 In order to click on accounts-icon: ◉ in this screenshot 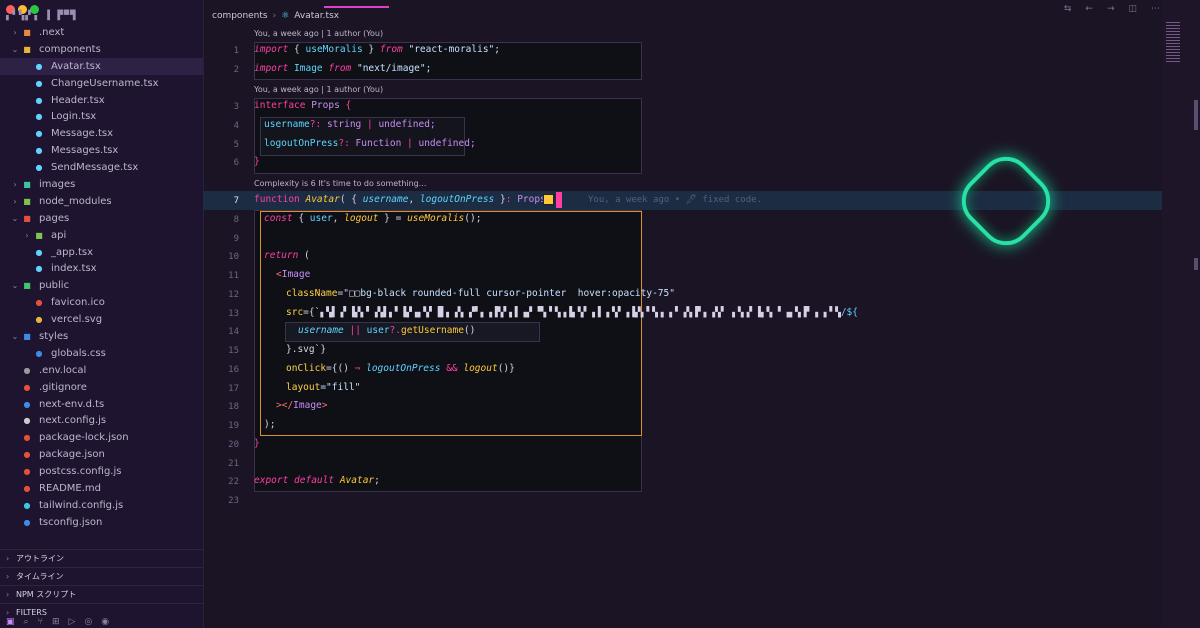, I will do `click(105, 622)`.